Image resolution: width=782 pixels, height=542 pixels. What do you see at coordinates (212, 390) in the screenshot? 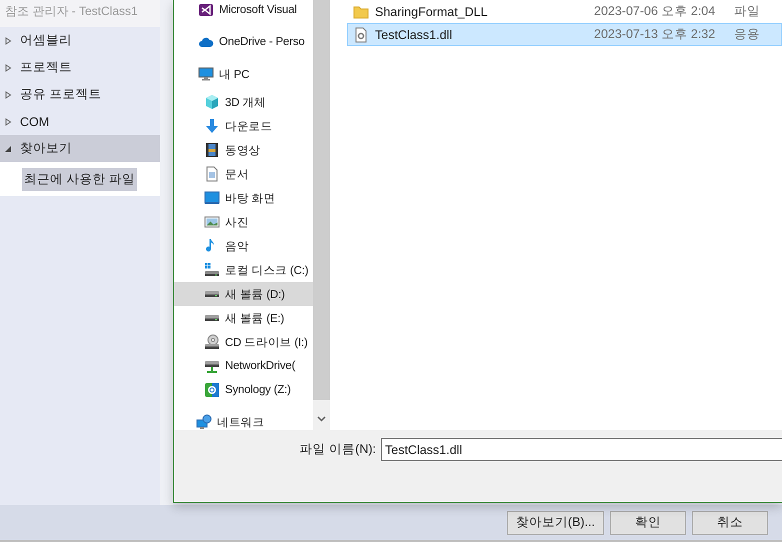
I see `globe-tile-icon` at bounding box center [212, 390].